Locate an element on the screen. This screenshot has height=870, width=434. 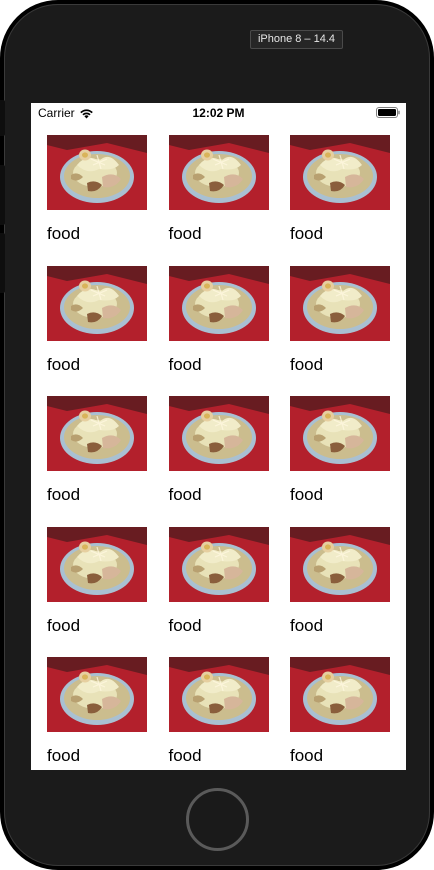
status-bar: Carrier 12:02 PM is located at coordinates (218, 113).